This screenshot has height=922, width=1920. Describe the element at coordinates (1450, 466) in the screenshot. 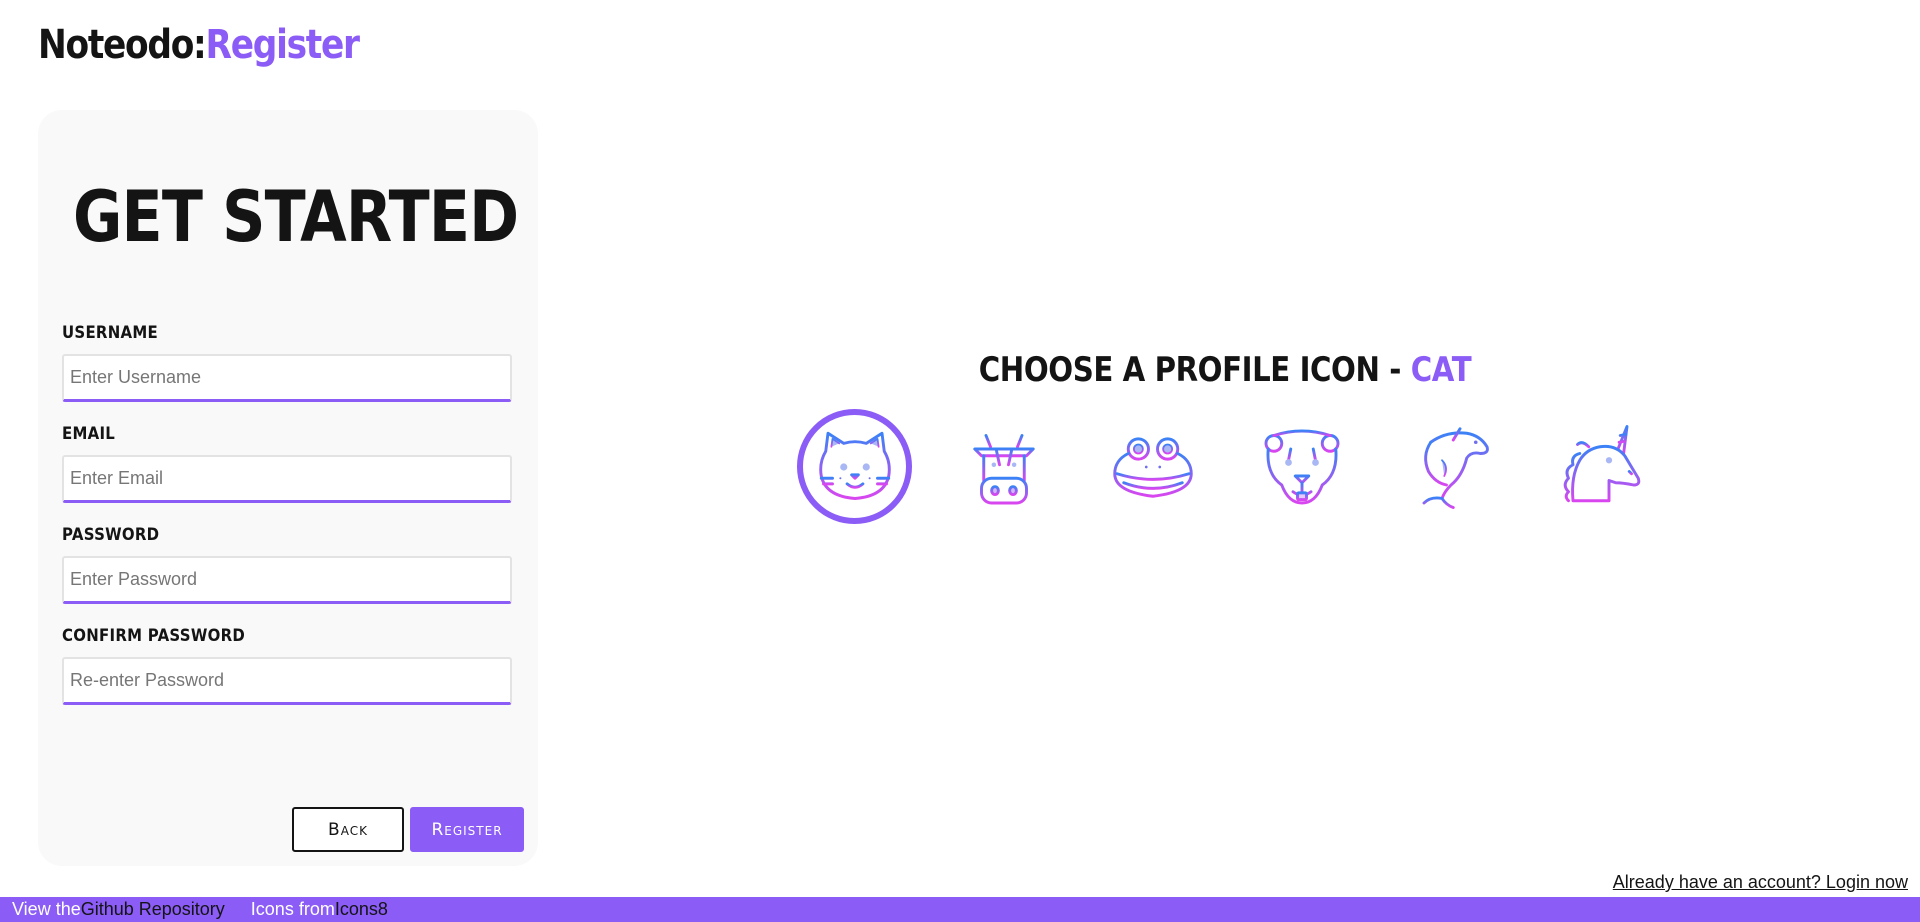

I see `dolphin-icon` at that location.